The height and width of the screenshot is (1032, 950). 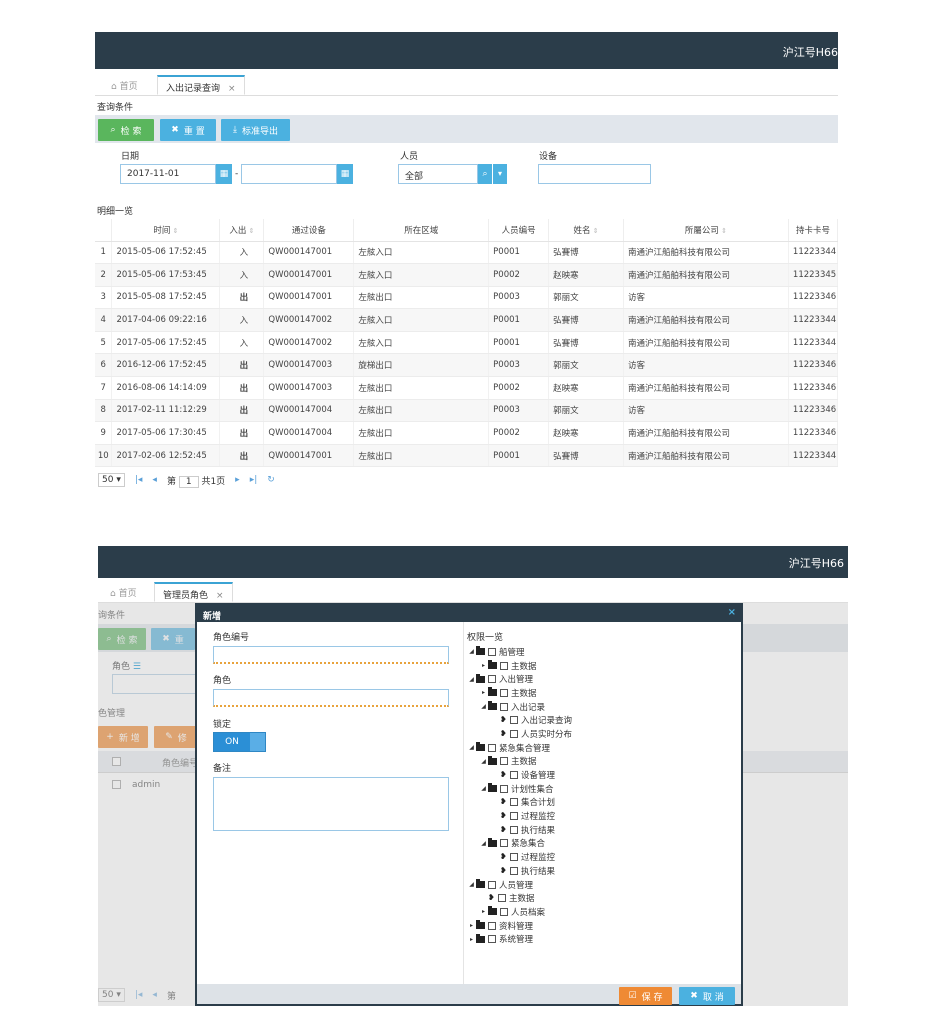 I want to click on cancel-button: ✖ 取 消, so click(x=707, y=996).